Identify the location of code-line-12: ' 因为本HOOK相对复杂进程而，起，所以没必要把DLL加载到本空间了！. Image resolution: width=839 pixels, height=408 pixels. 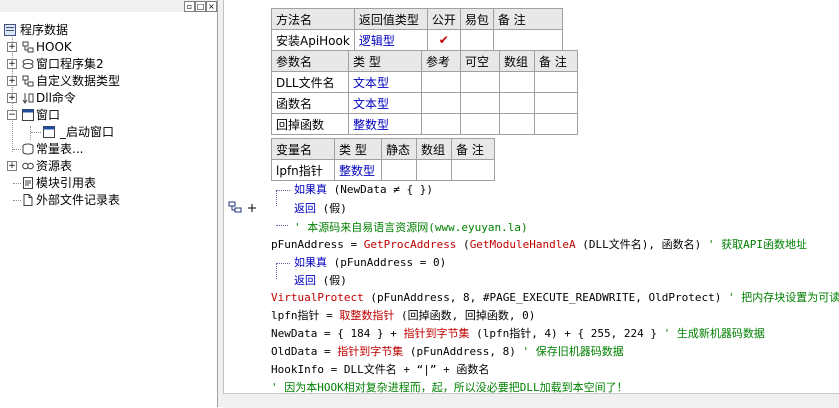
(449, 385).